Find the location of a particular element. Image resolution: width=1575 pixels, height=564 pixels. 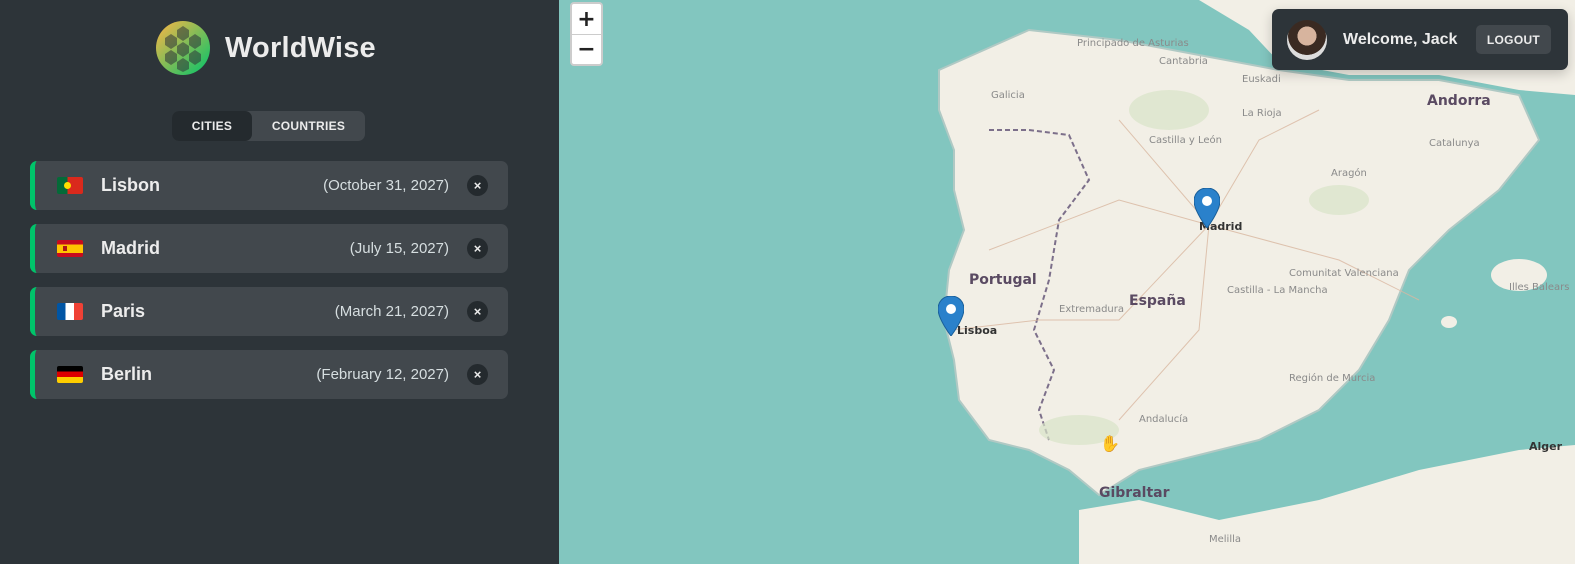

map-label-valenciana: Comunitat Valenciana is located at coordinates (1344, 273).